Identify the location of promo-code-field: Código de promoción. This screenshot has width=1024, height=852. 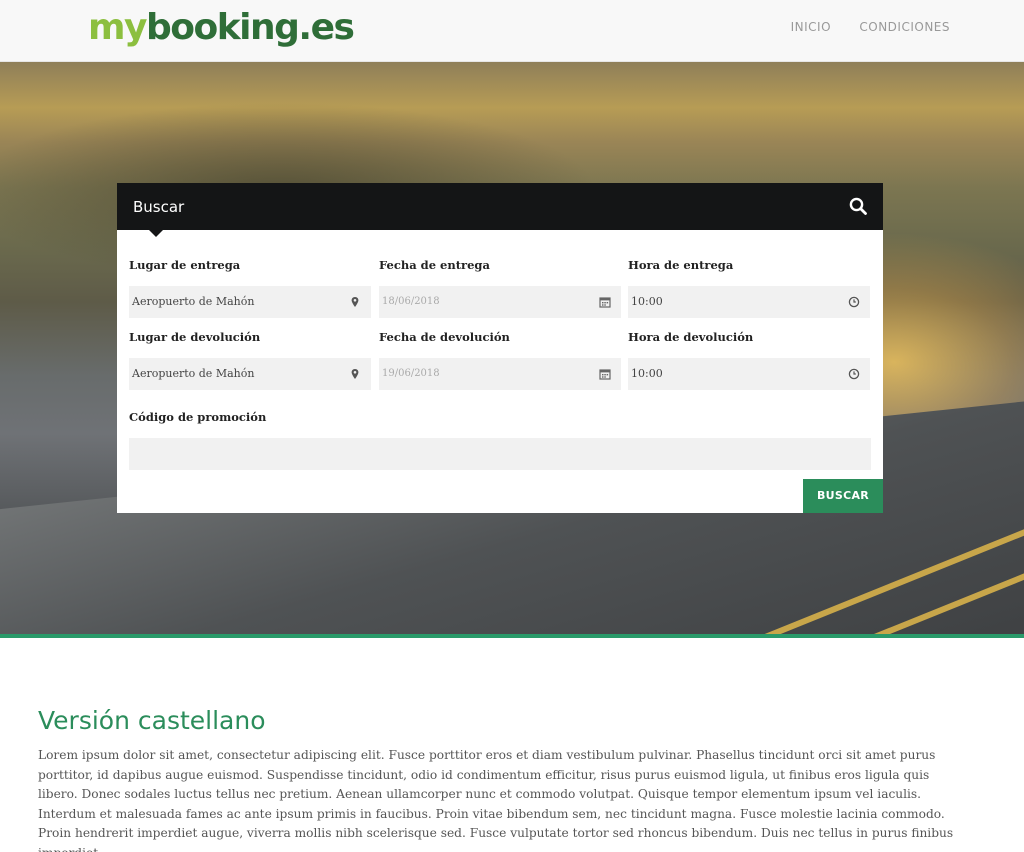
(500, 440).